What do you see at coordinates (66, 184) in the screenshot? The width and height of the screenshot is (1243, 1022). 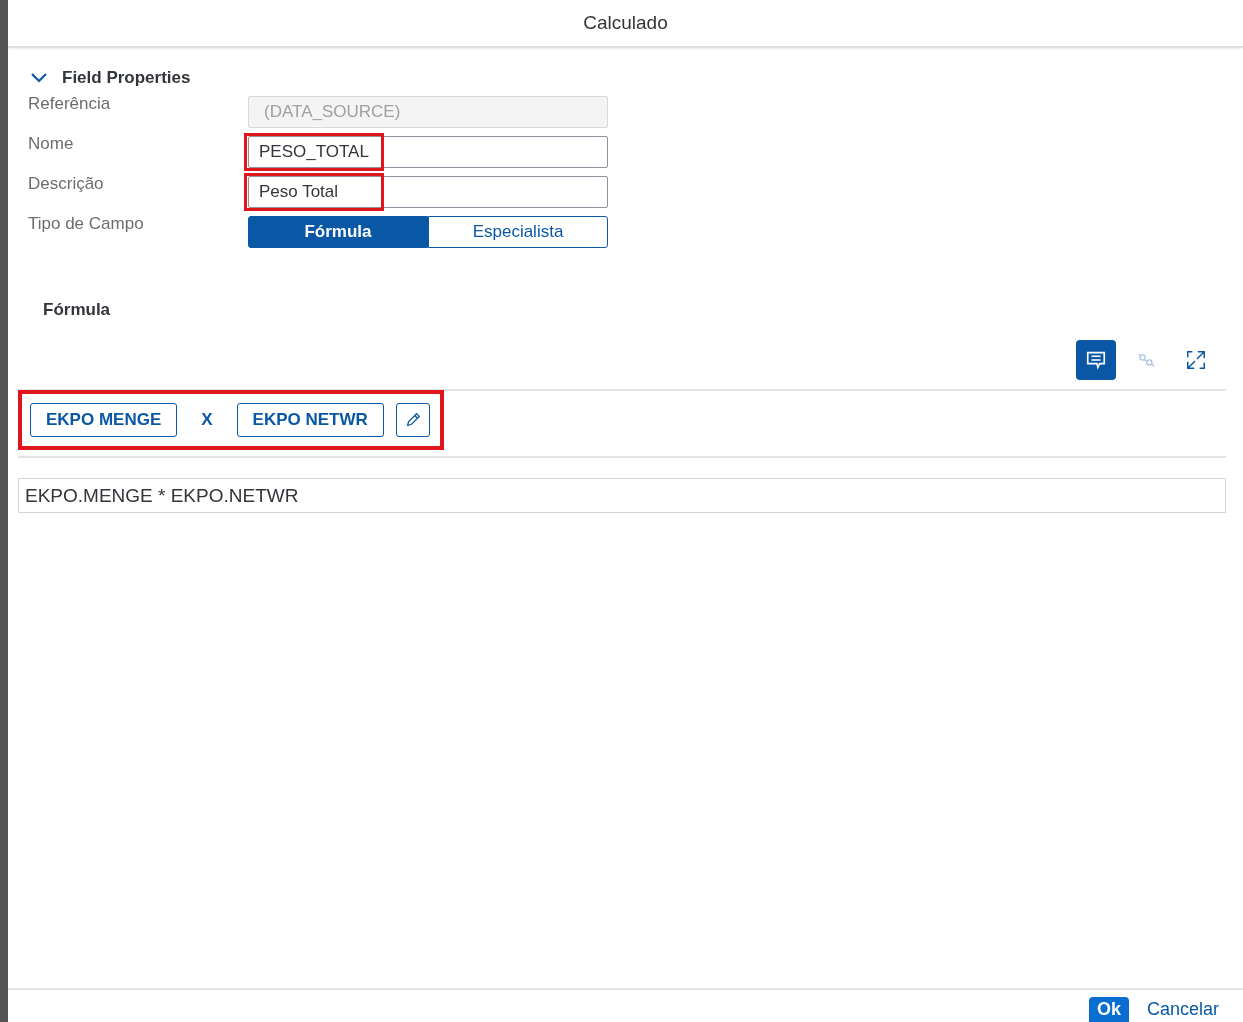 I see `field-label: Descrição` at bounding box center [66, 184].